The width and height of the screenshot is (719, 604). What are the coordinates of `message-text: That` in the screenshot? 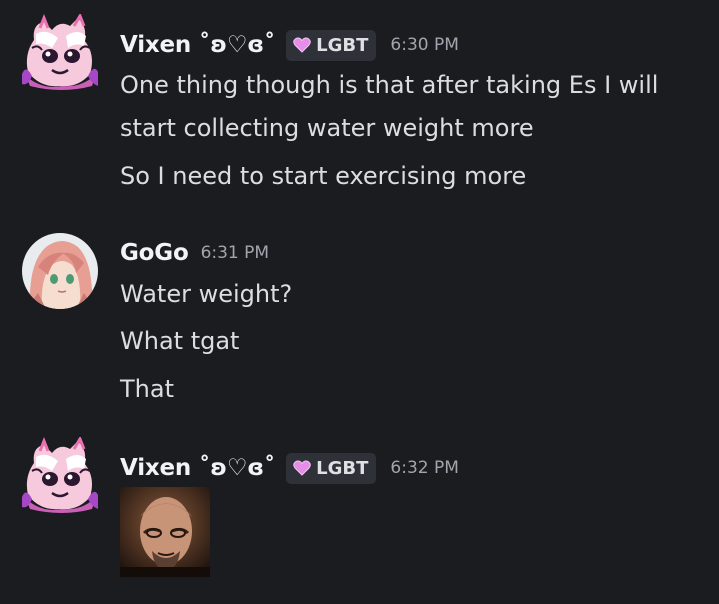 It's located at (147, 389).